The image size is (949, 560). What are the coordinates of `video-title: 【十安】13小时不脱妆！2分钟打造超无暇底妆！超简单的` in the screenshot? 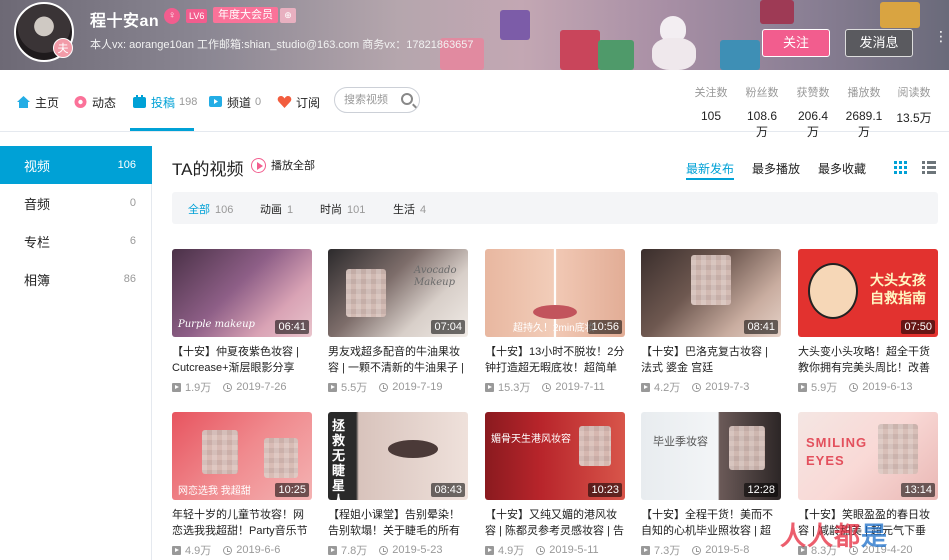 It's located at (555, 360).